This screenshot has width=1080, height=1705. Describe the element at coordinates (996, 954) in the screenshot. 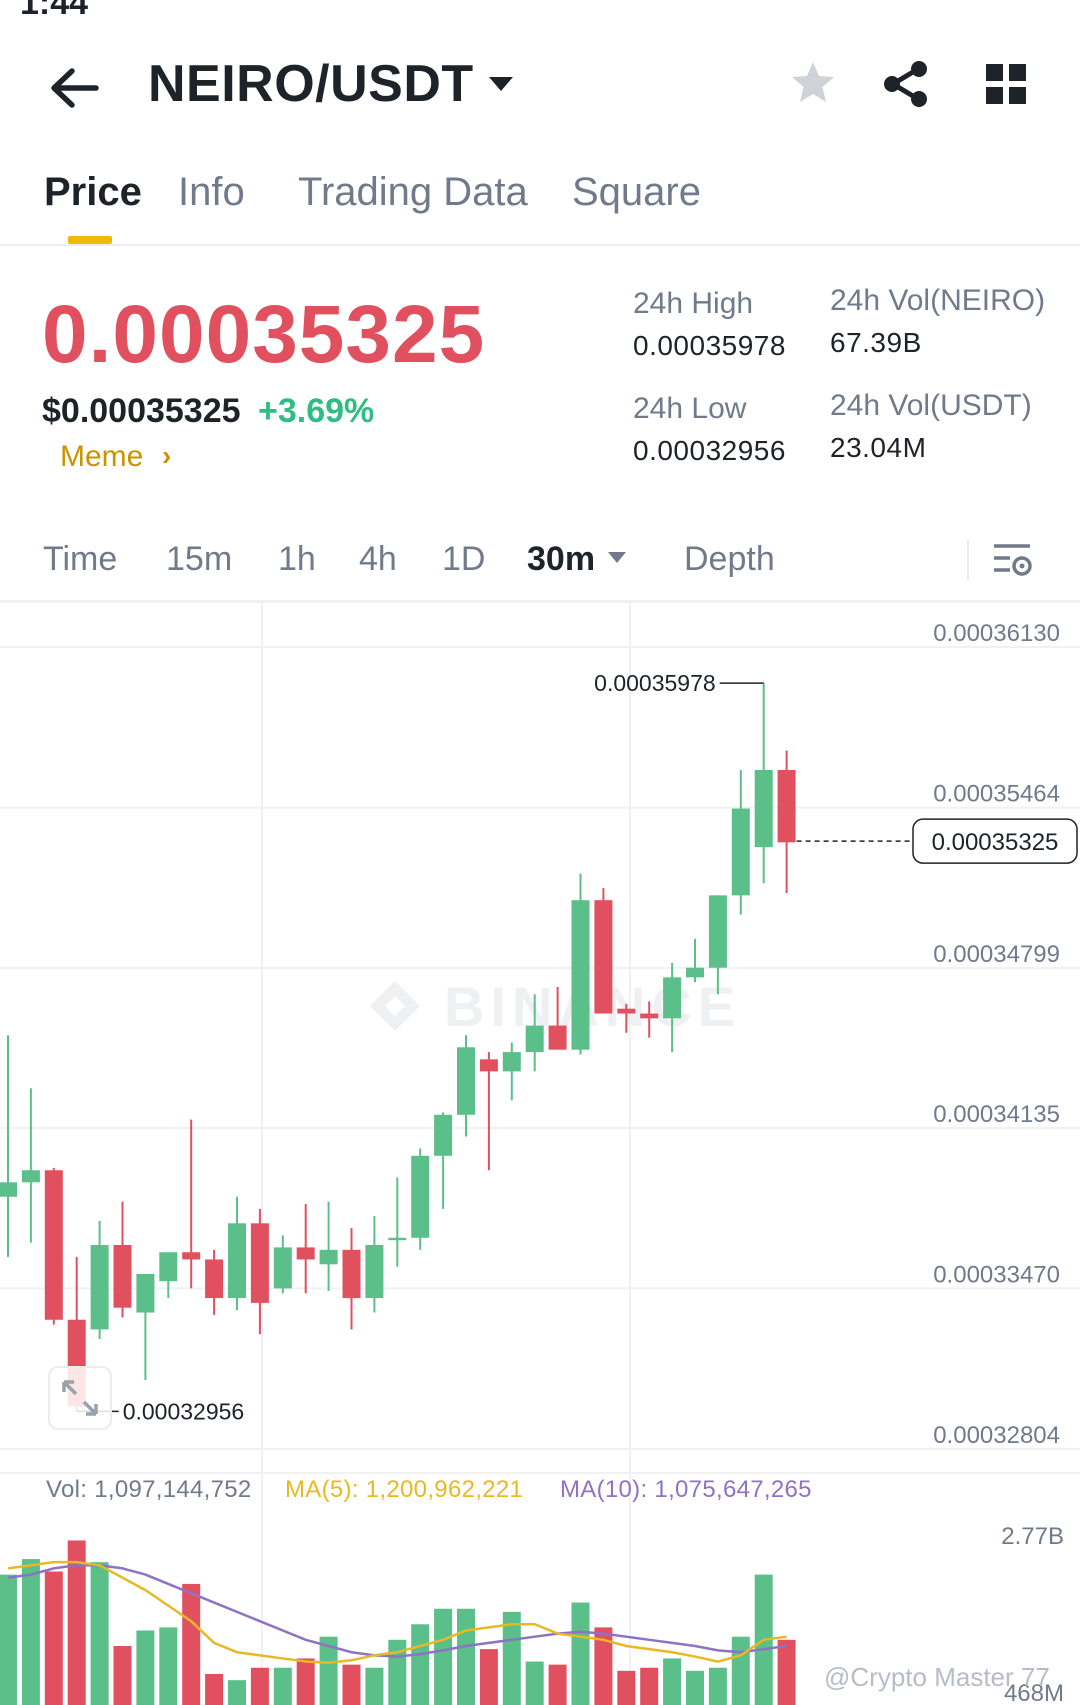

I see `price-axis-label: 0.00034799` at that location.